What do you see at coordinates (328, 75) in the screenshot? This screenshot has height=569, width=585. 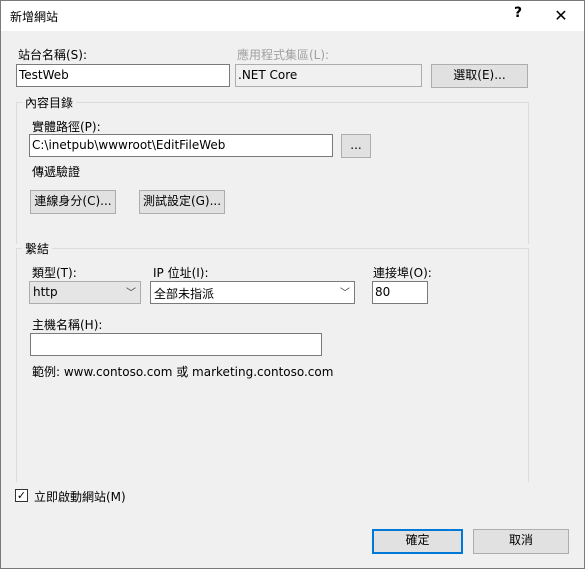 I see `app-pool-field: .NET Core` at bounding box center [328, 75].